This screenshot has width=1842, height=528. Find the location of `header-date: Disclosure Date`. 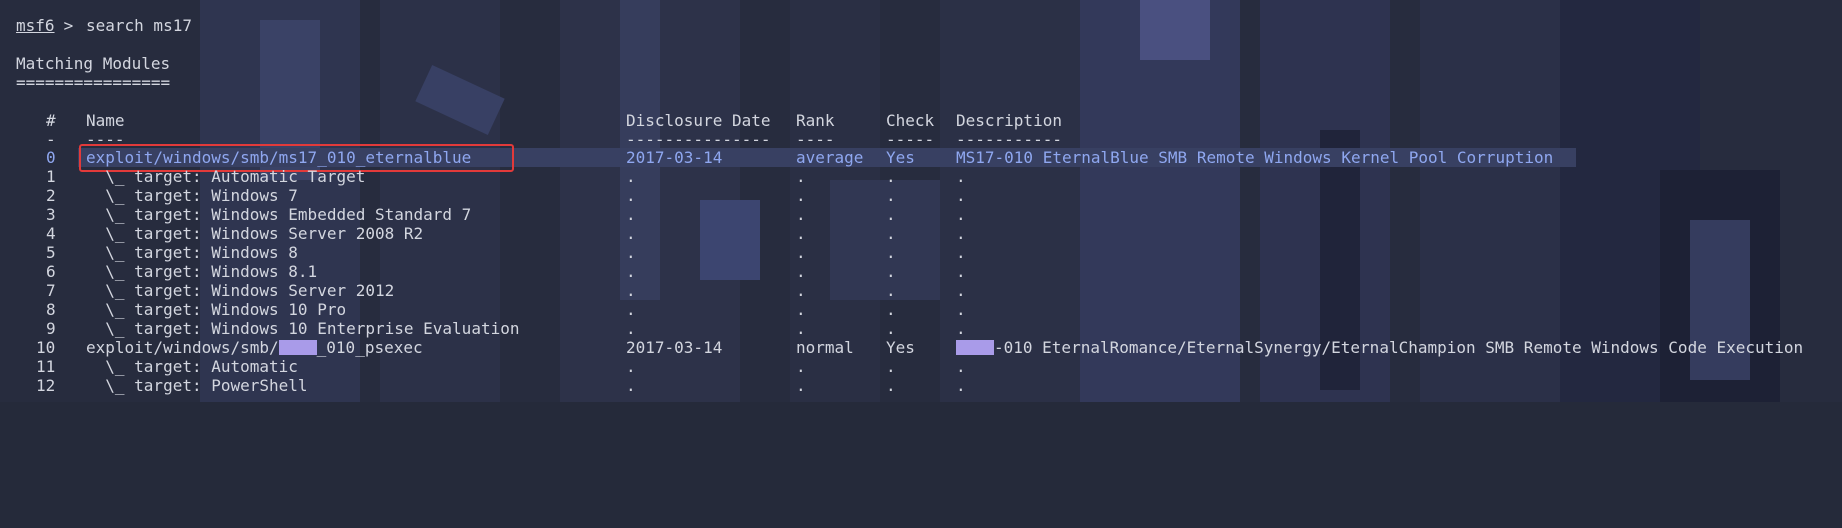

header-date: Disclosure Date is located at coordinates (698, 120).